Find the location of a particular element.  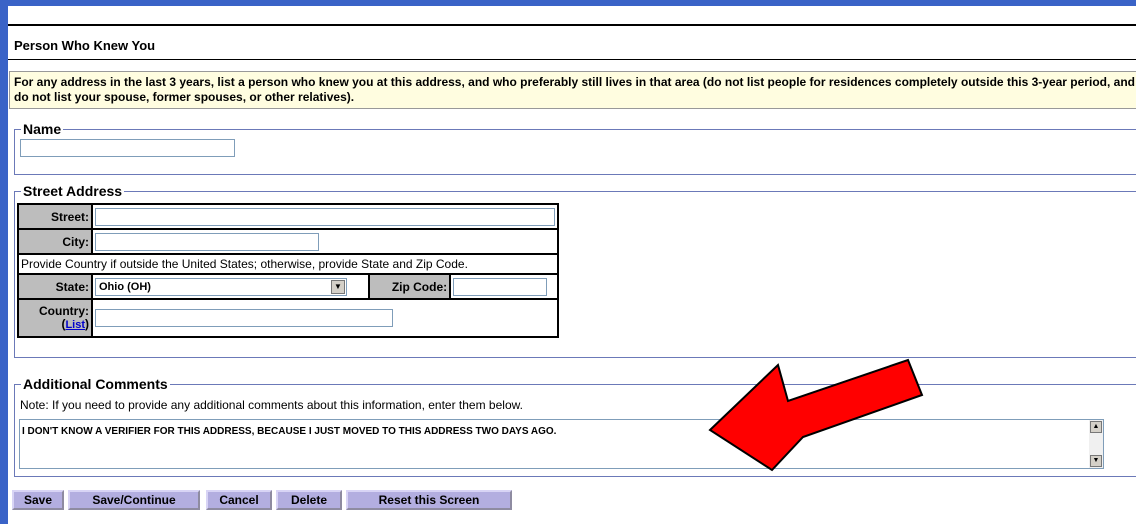

comments-legend: Additional Comments is located at coordinates (95, 384).